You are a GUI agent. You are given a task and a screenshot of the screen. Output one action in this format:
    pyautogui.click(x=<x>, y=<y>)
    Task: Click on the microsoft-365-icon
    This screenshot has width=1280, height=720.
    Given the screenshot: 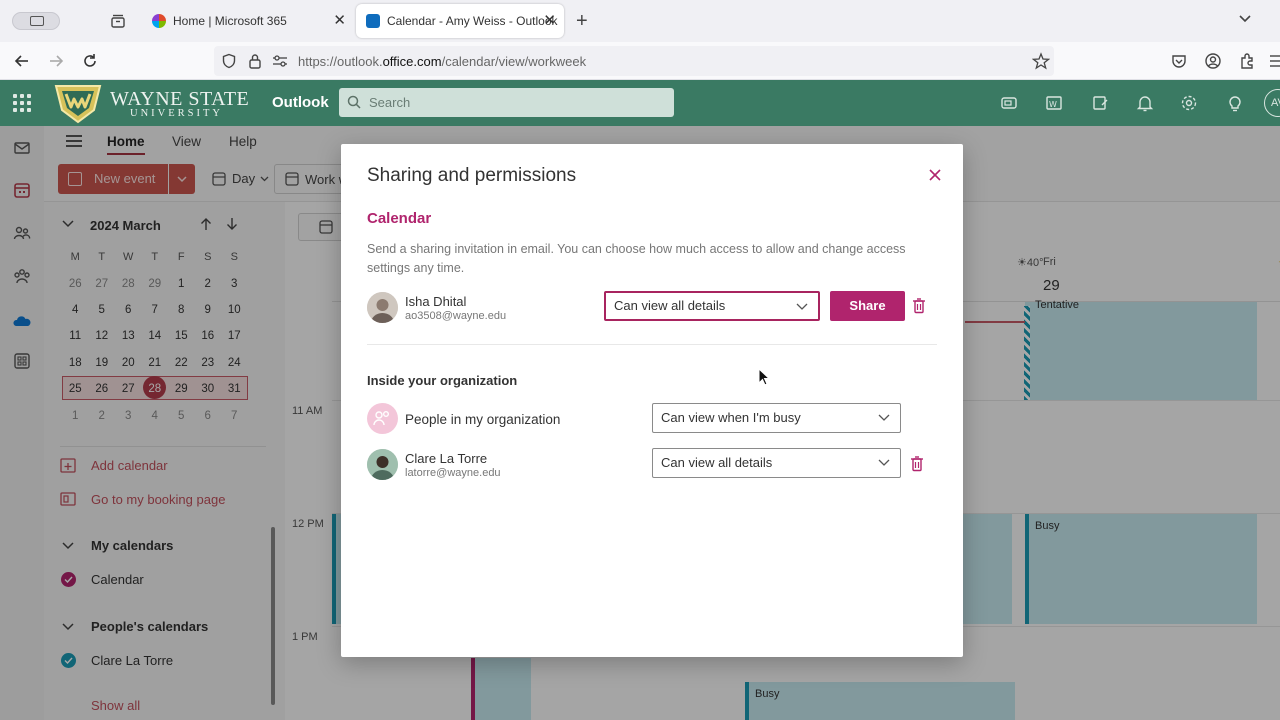 What is the action you would take?
    pyautogui.click(x=159, y=21)
    